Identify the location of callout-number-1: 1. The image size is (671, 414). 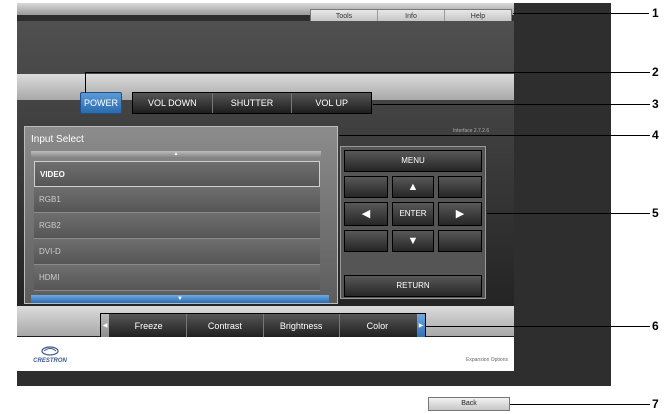
(655, 13).